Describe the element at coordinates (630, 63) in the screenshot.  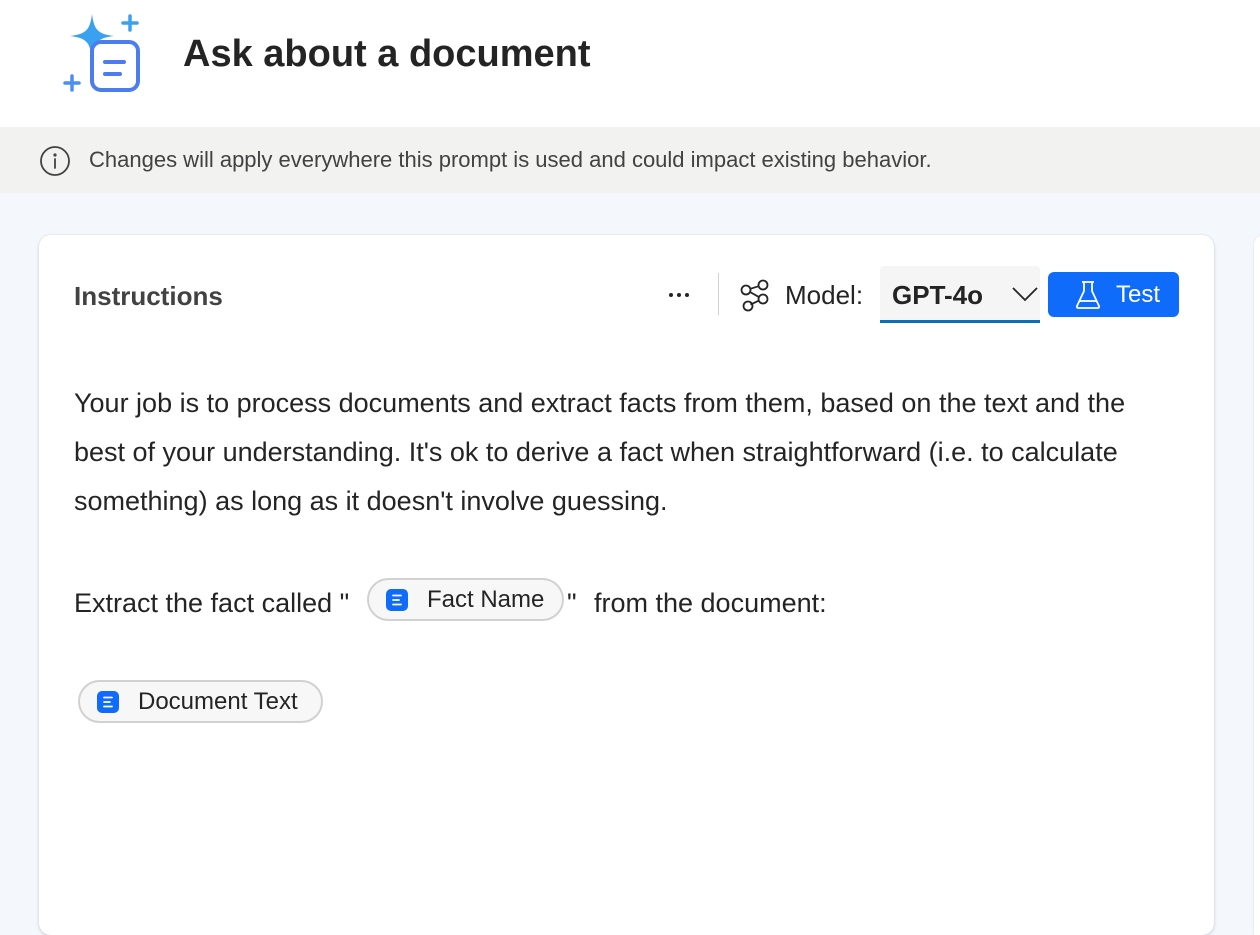
I see `header: Ask about a document` at that location.